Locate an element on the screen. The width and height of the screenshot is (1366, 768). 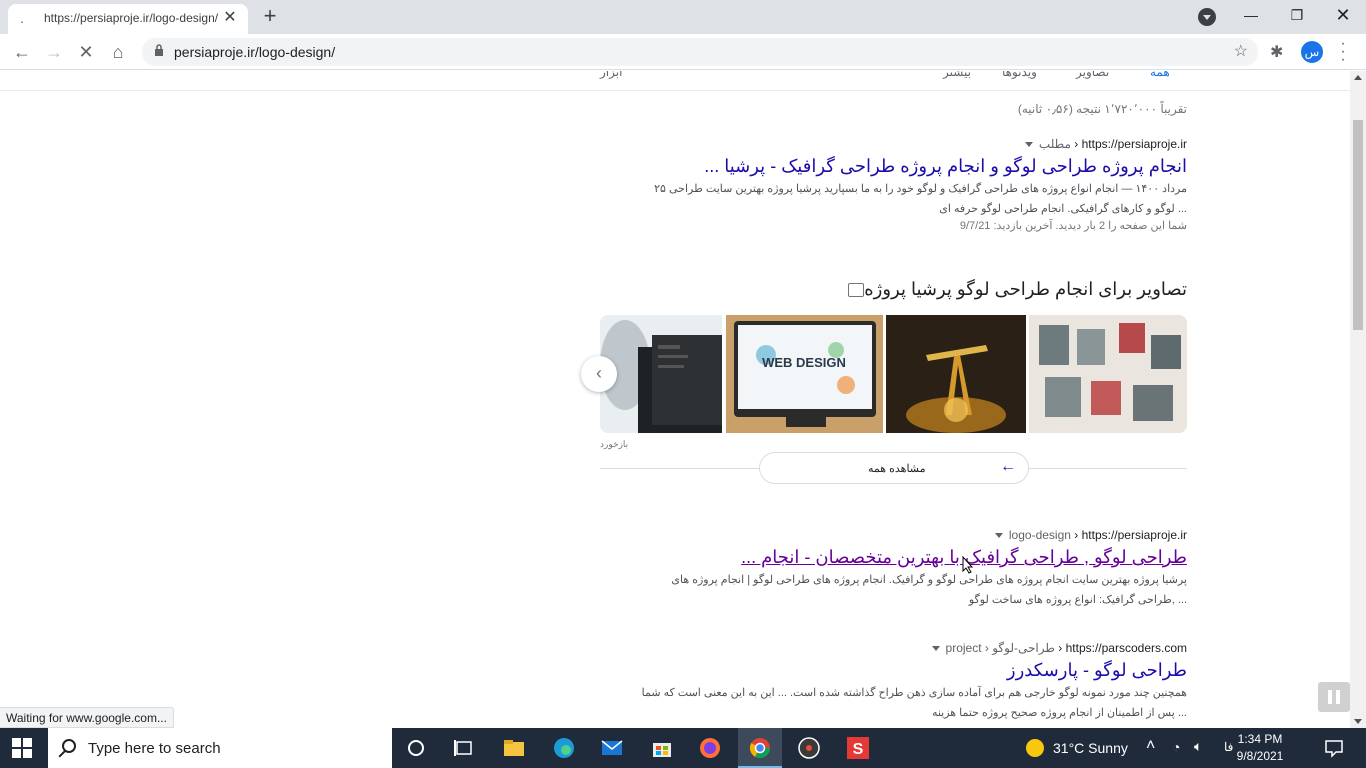
menu-icon: · · · is located at coordinates (1343, 52).